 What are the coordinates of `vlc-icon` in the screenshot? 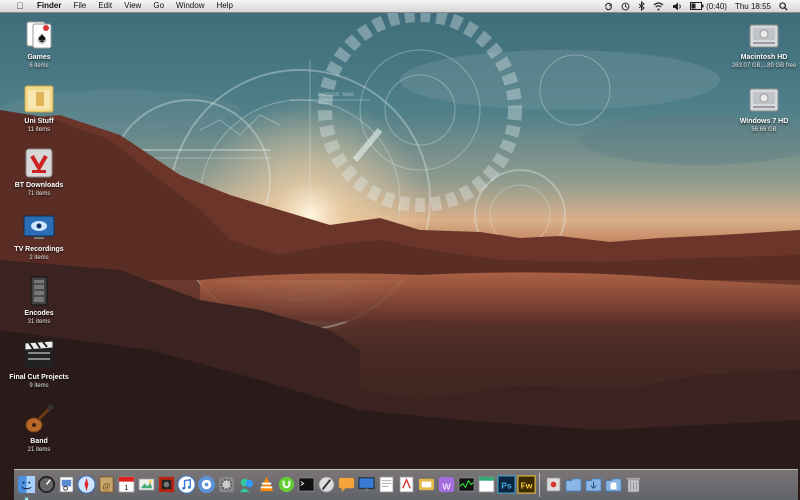 It's located at (266, 486).